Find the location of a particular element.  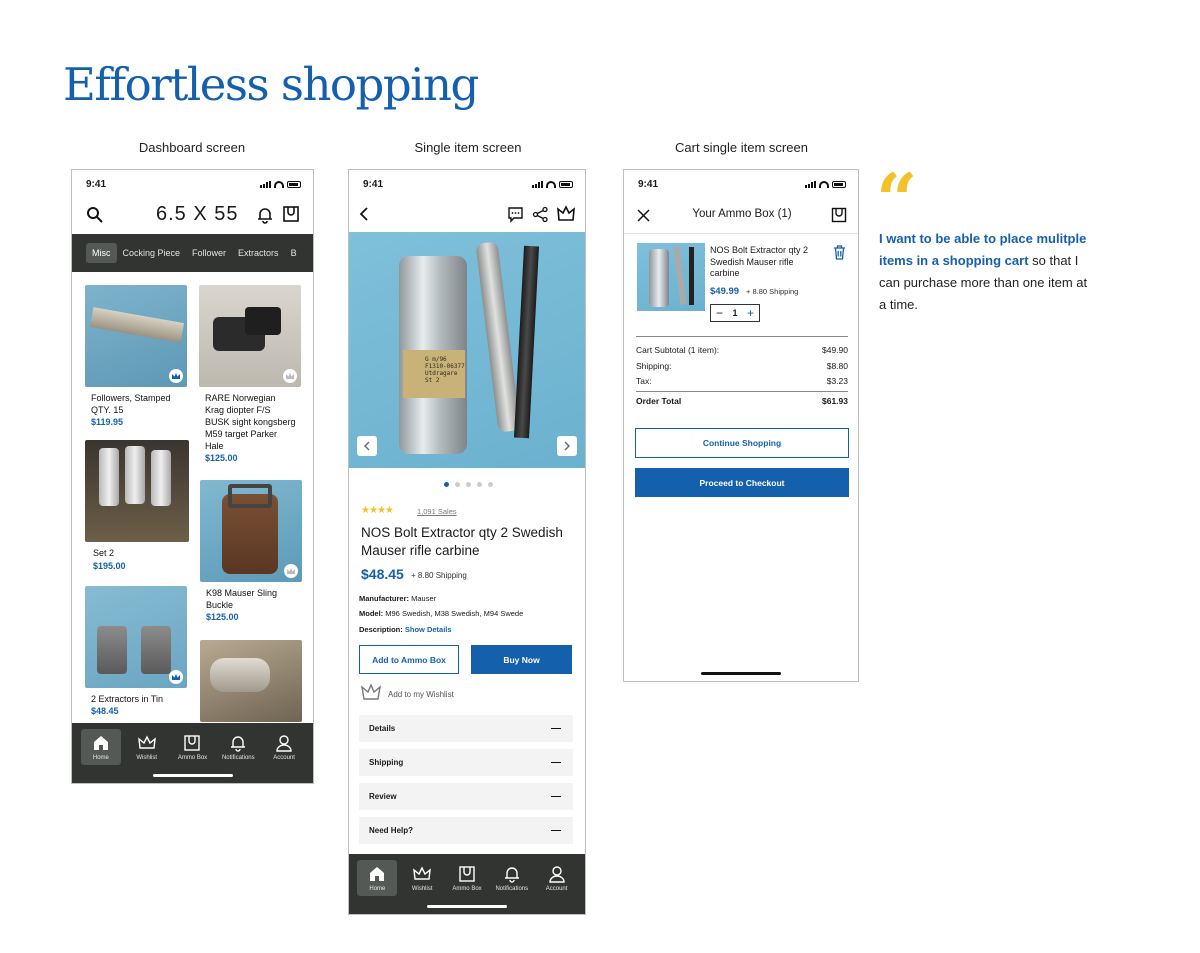

shipping-row: Shipping: $8.80 is located at coordinates (742, 366).